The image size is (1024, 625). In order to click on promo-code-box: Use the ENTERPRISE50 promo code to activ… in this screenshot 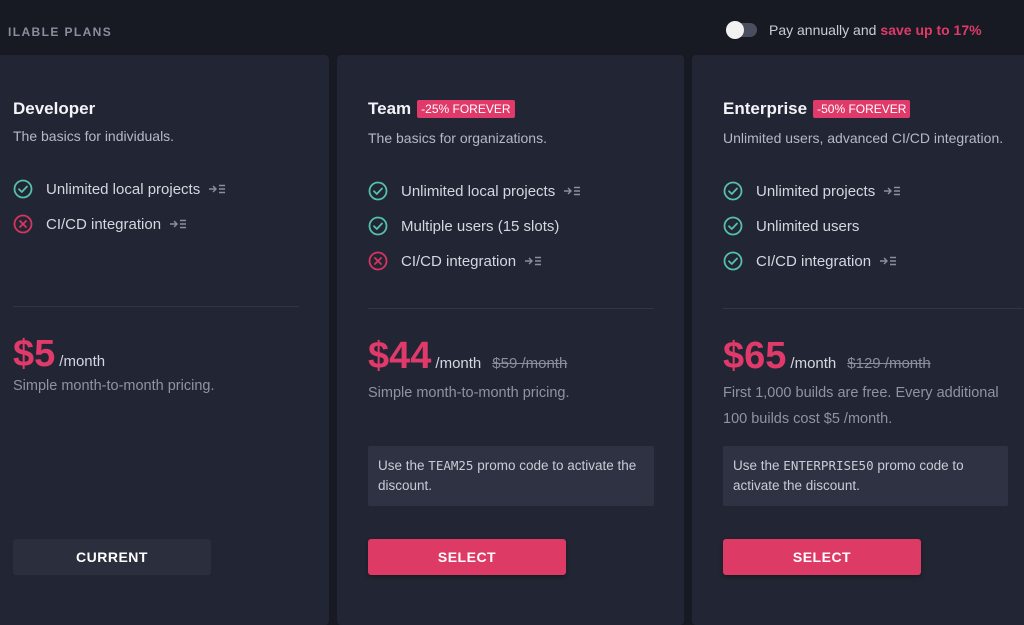, I will do `click(865, 476)`.